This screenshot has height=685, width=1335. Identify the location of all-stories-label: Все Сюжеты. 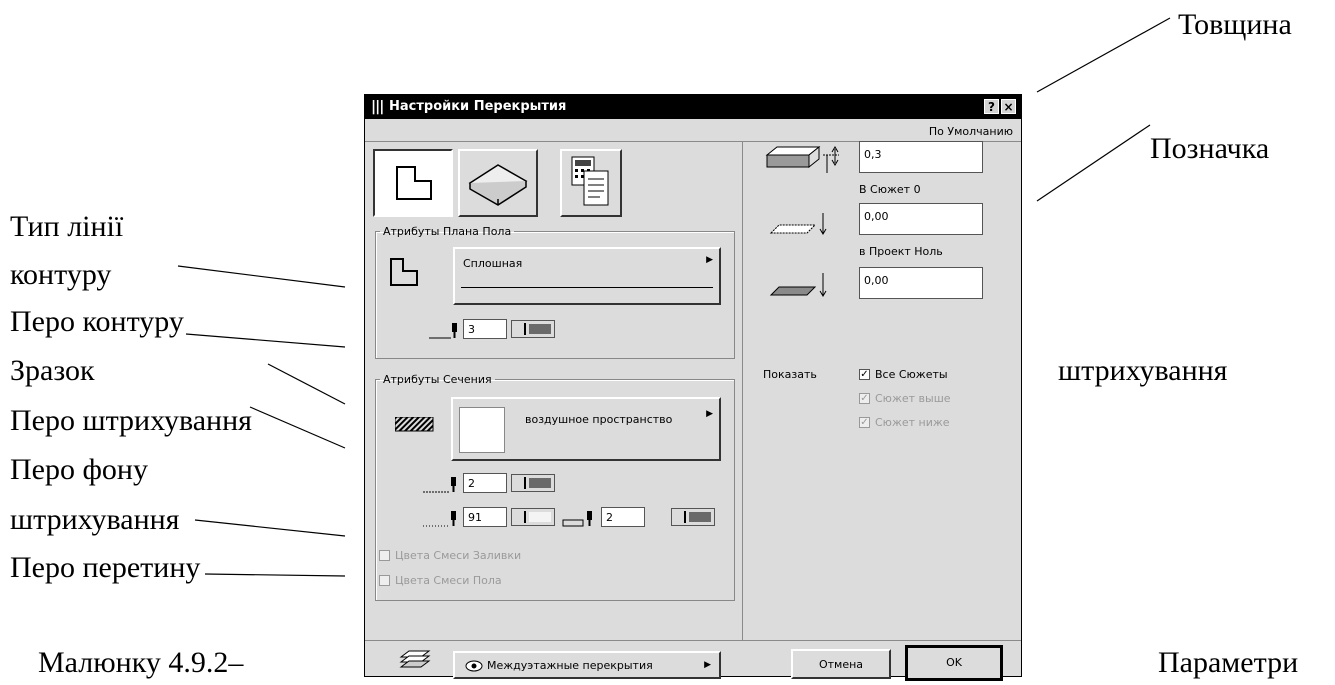
(911, 374).